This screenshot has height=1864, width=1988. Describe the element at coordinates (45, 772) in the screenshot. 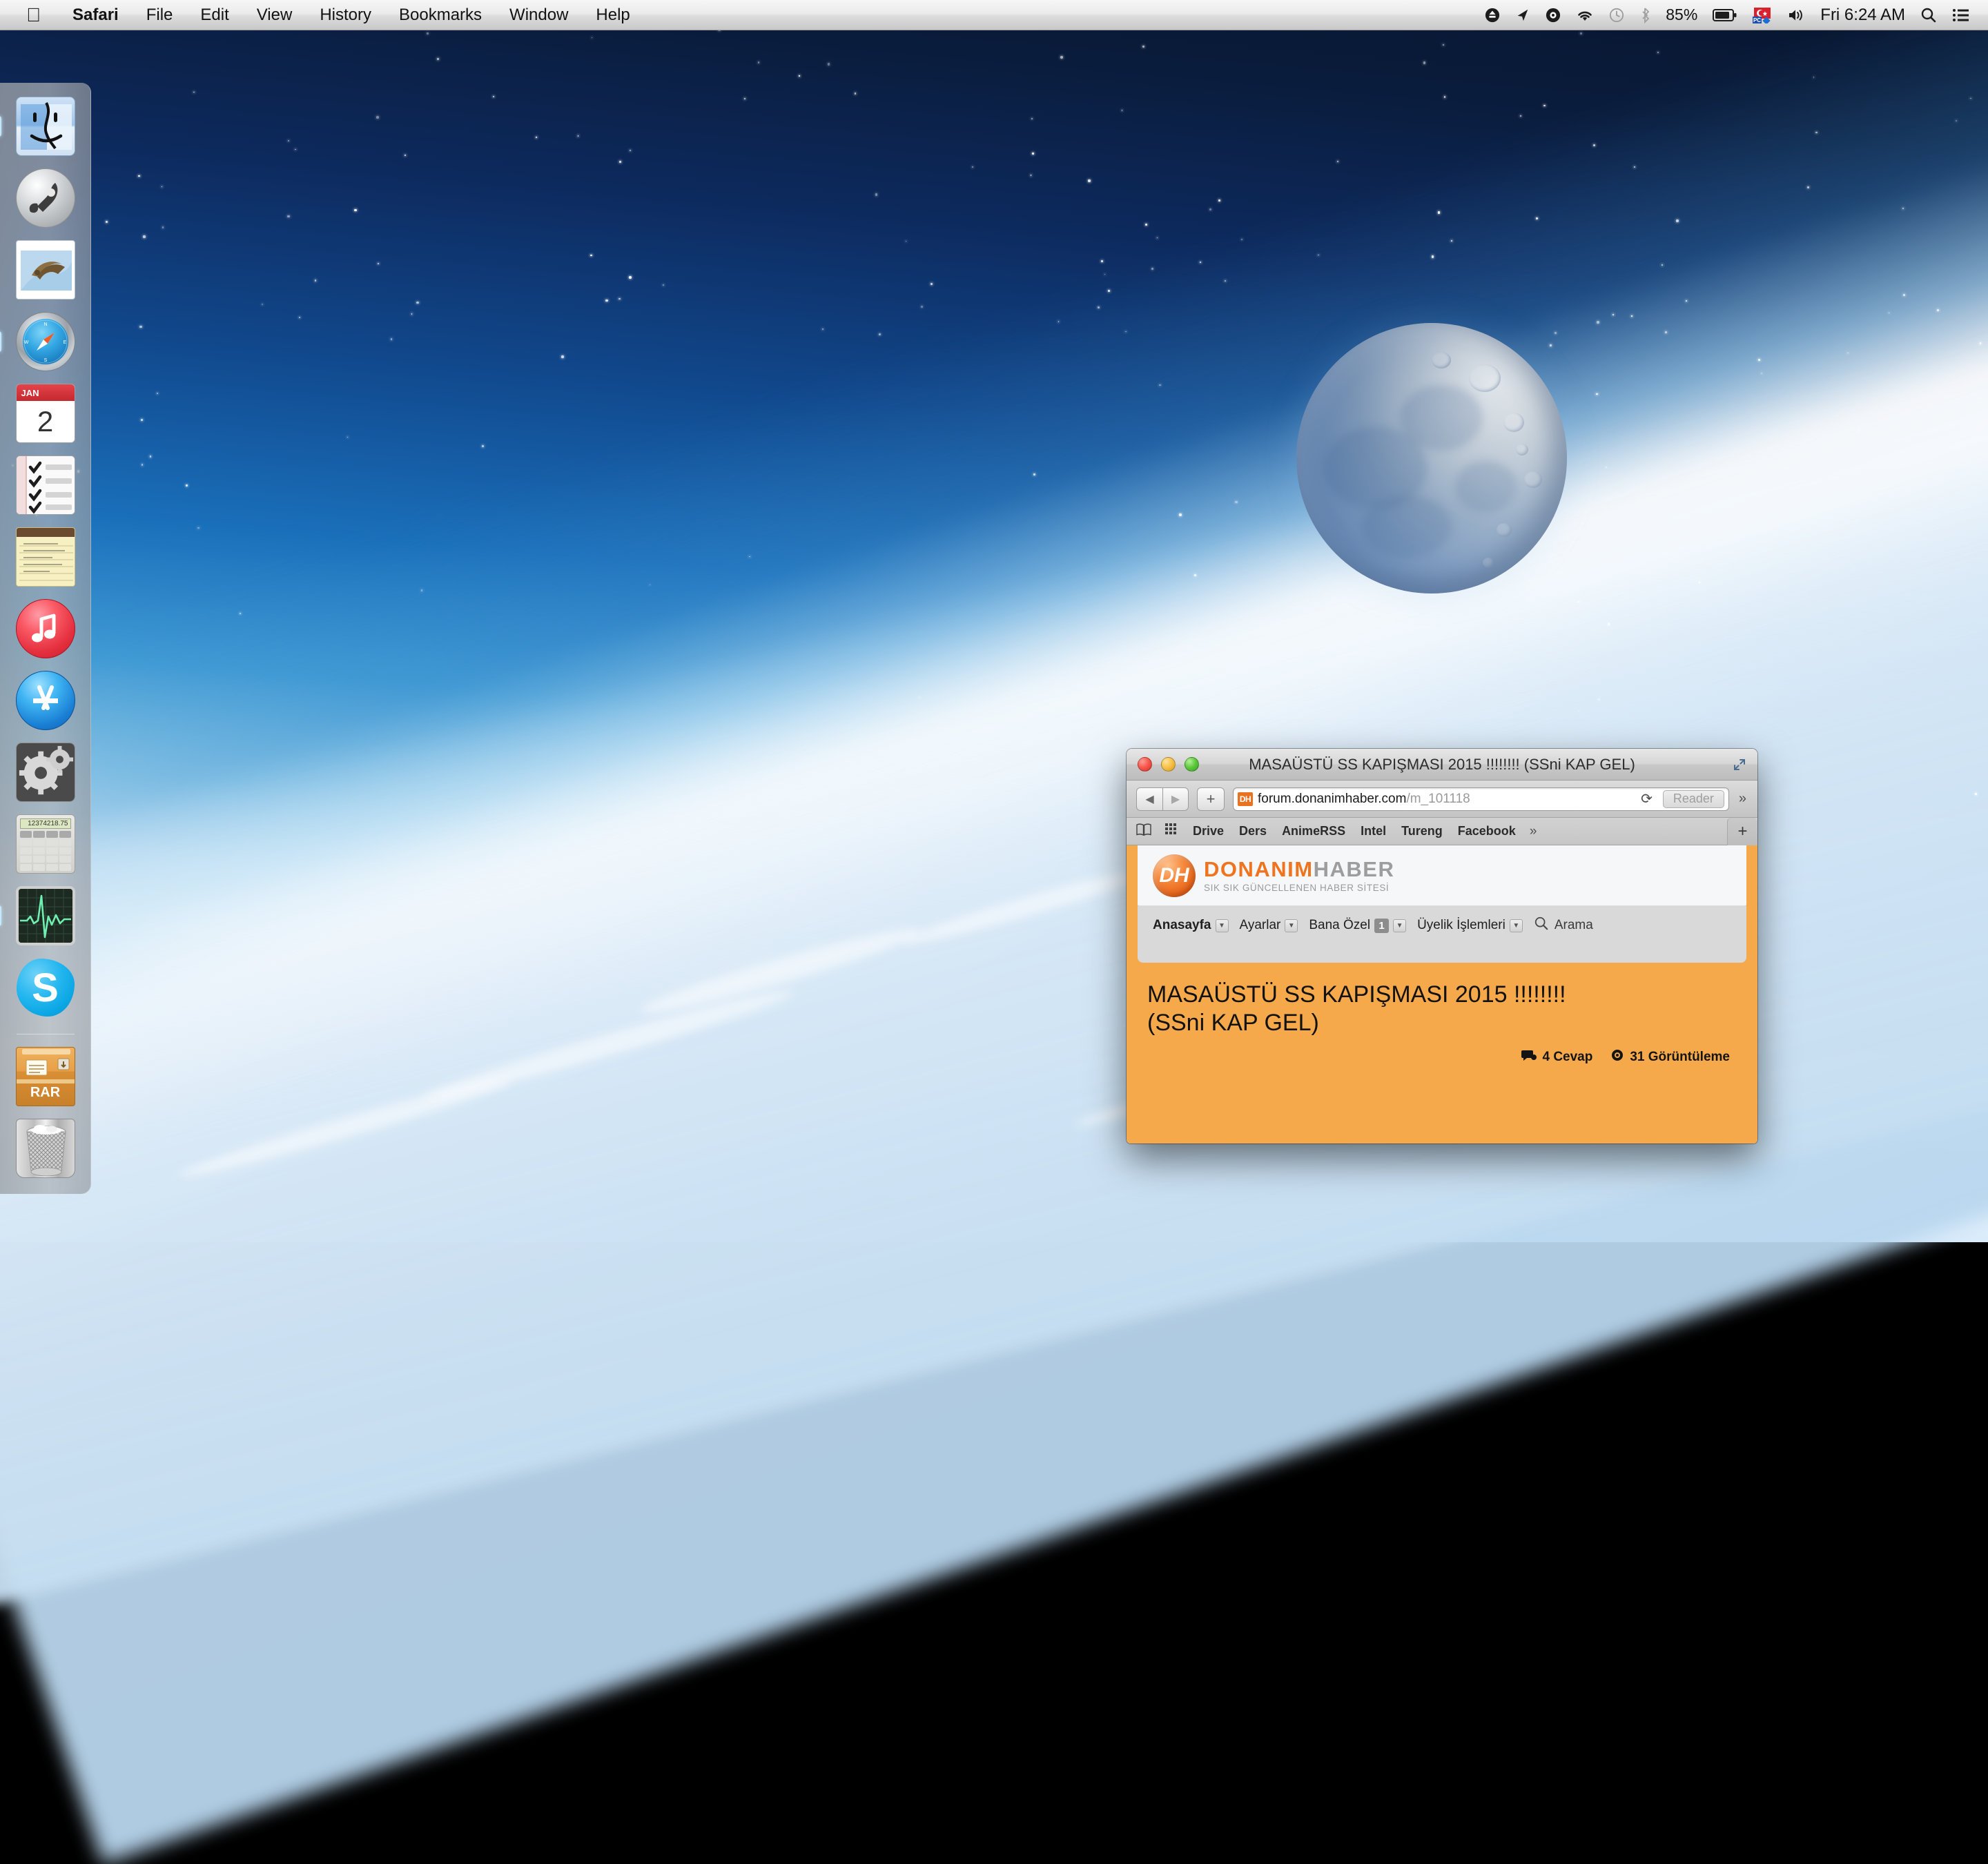

I see `dock-item-system-preferences` at that location.